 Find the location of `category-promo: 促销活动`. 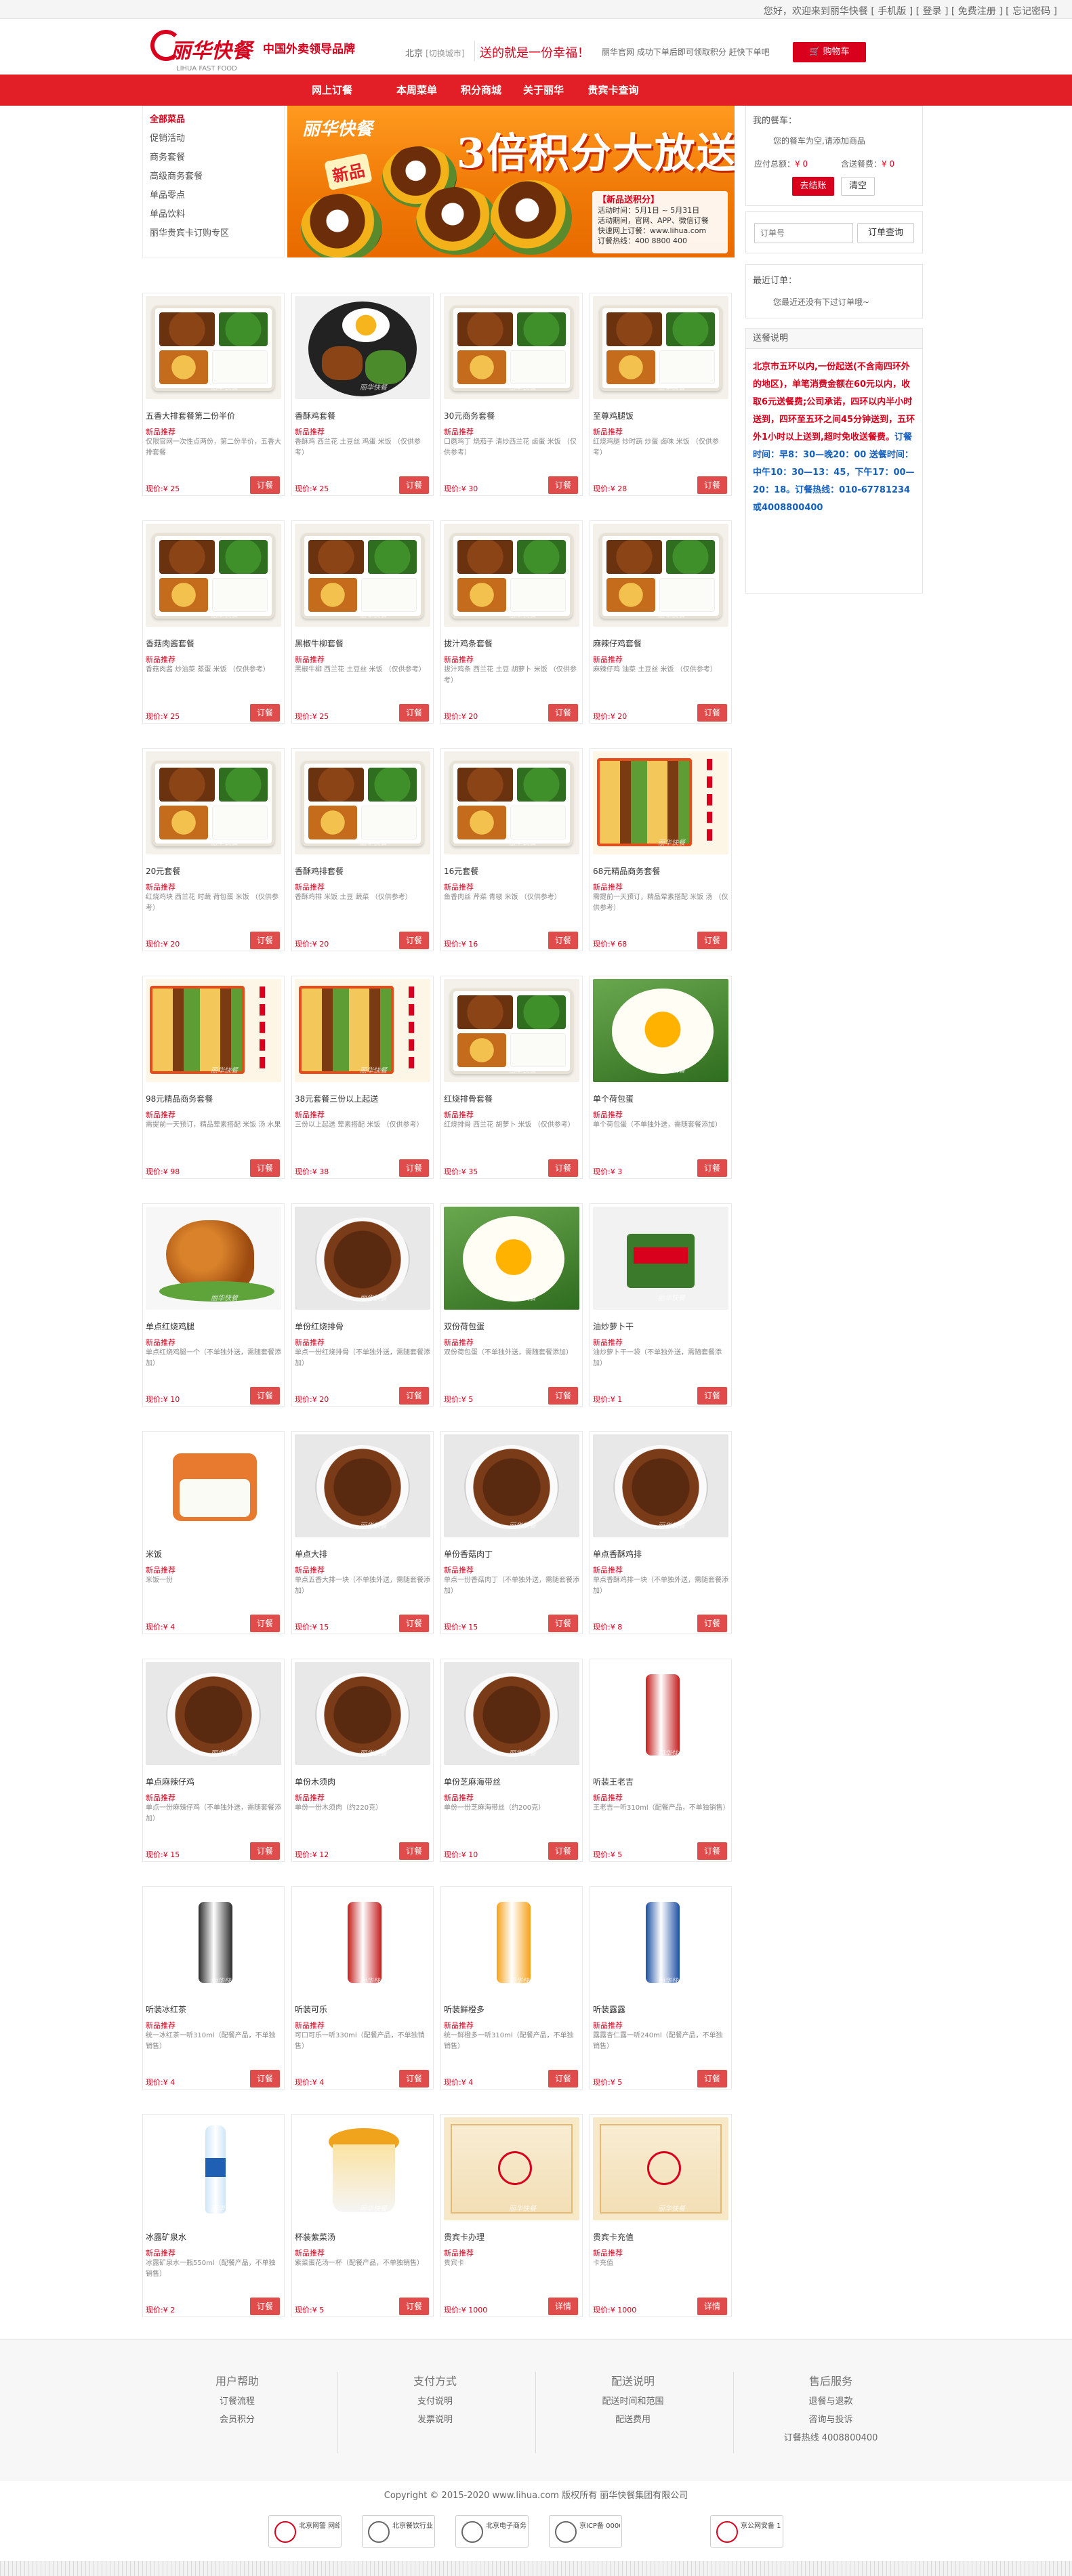

category-promo: 促销活动 is located at coordinates (167, 137).